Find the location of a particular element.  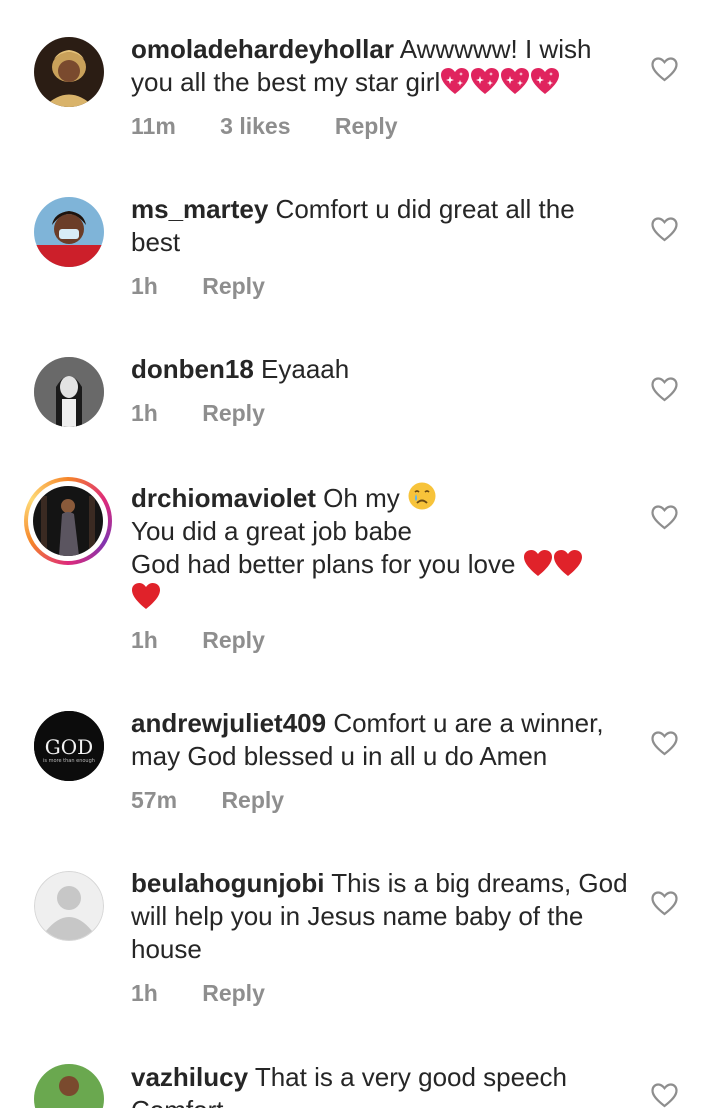

sparkling-heart-icon is located at coordinates (500, 82).